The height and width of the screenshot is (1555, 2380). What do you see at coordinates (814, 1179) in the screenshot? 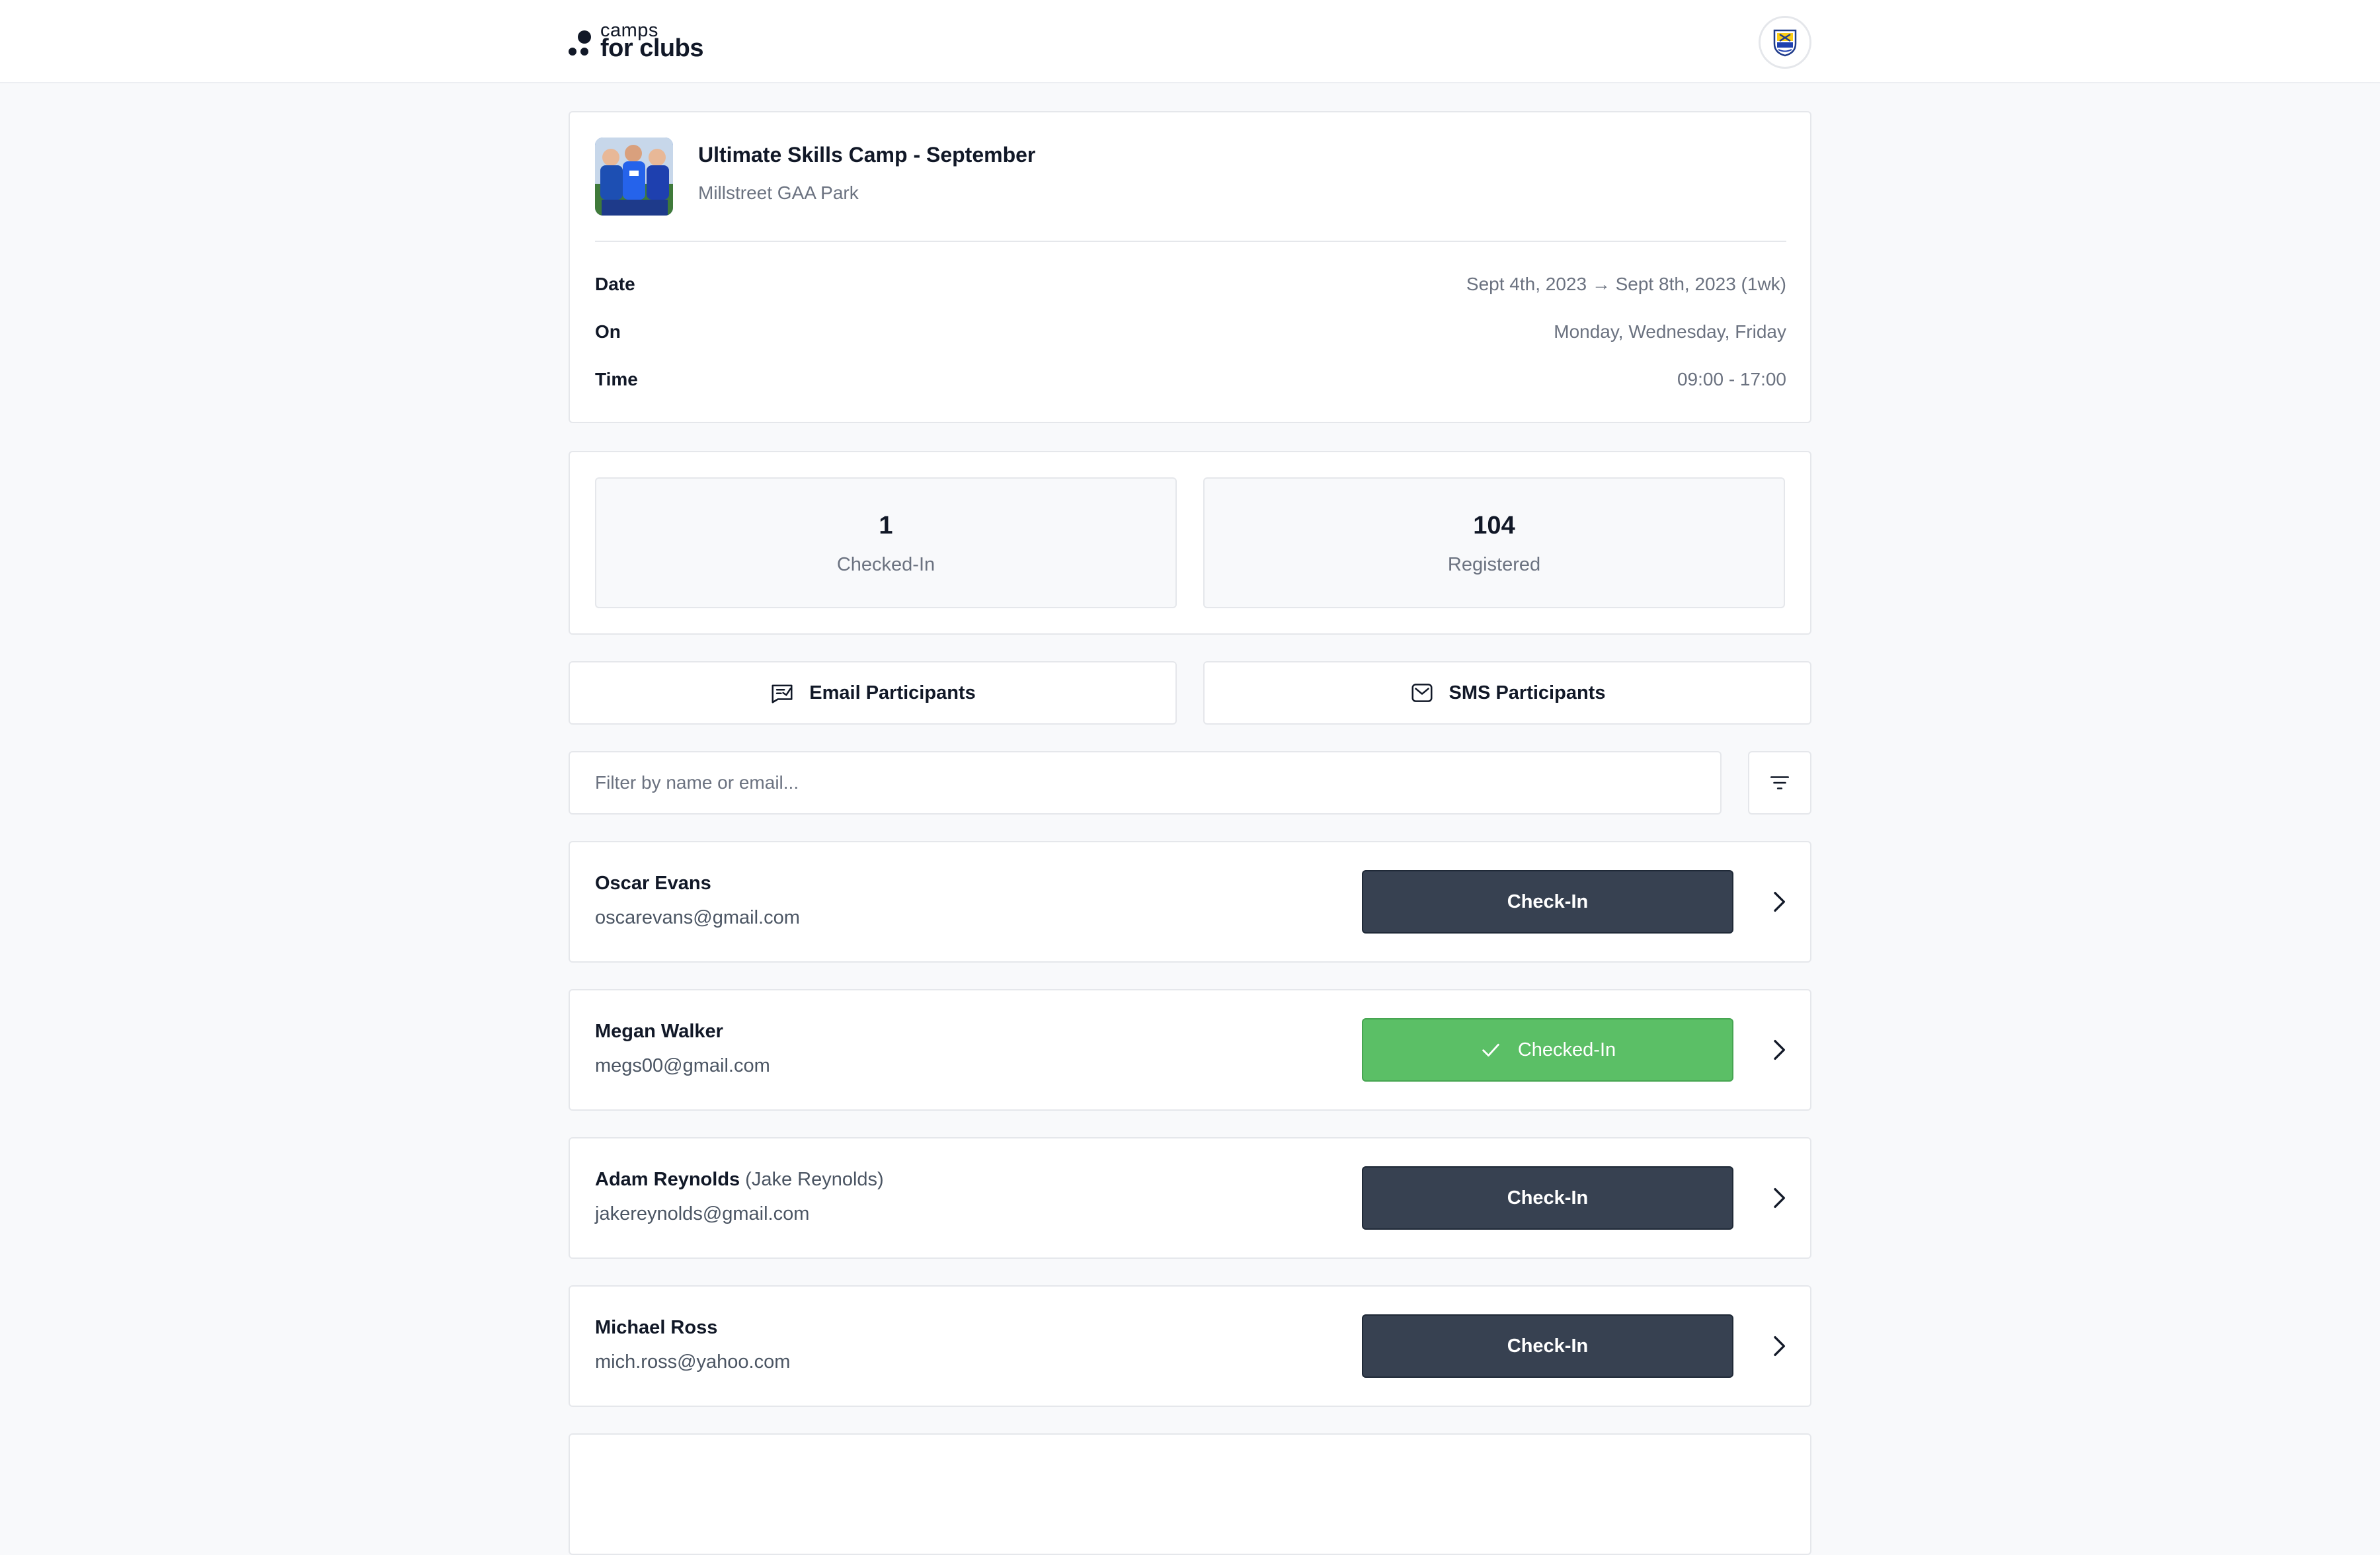
I see `participant-guardian: (Jake Reynolds)` at bounding box center [814, 1179].